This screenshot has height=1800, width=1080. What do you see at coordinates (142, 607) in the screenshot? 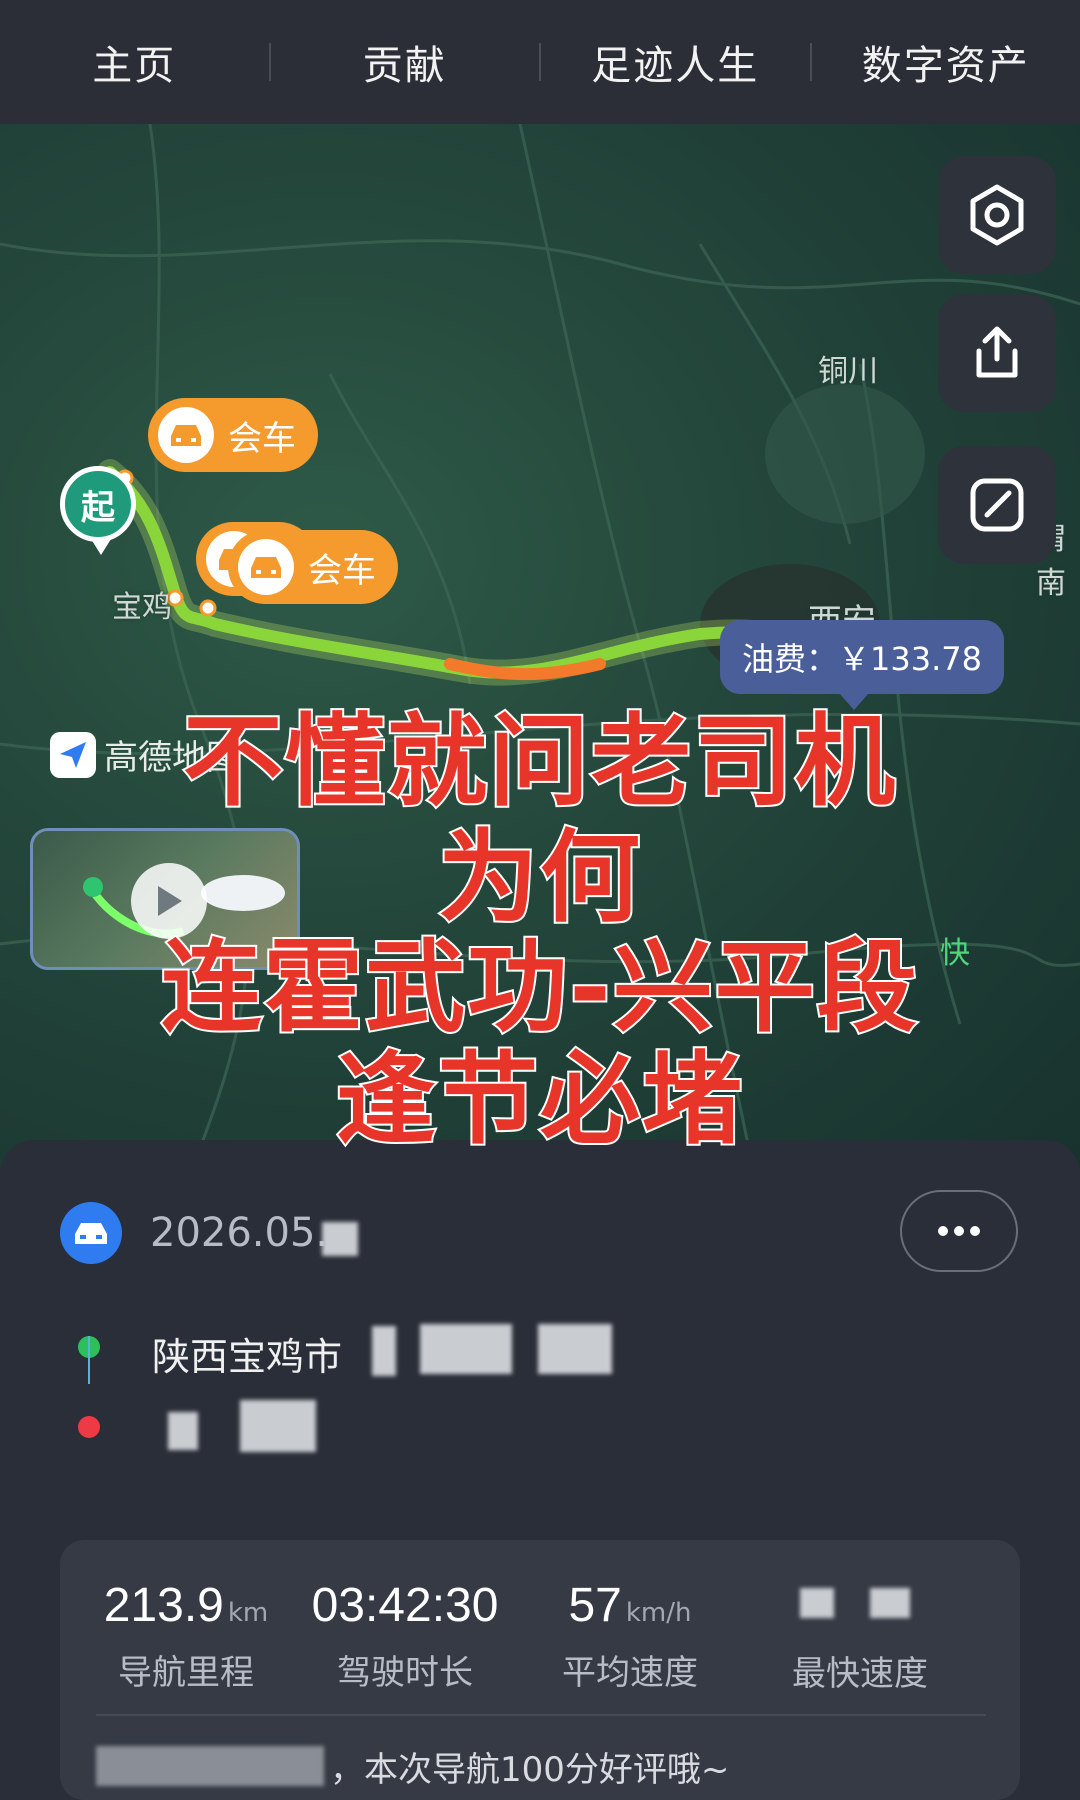
I see `city-label-baoji: 宝鸡` at bounding box center [142, 607].